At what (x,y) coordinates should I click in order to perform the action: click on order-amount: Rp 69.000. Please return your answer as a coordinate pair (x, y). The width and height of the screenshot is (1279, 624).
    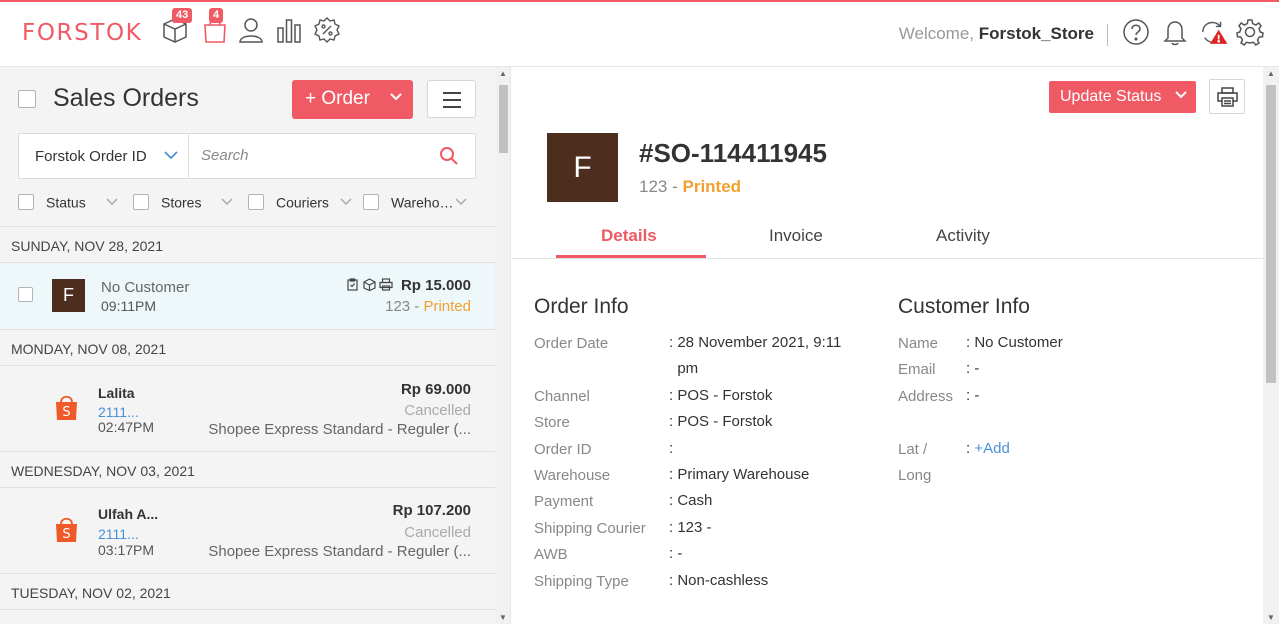
    Looking at the image, I should click on (435, 389).